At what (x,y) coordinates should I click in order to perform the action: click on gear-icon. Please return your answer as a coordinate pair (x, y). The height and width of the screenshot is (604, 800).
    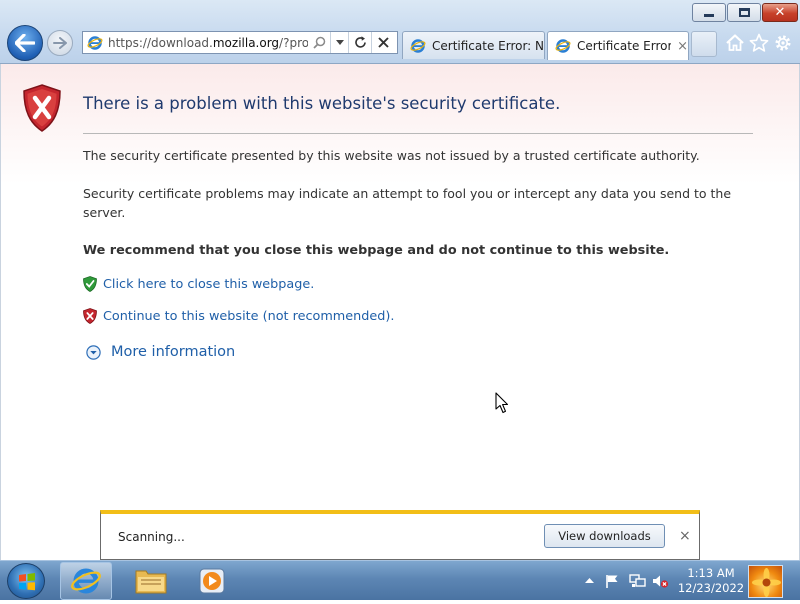
    Looking at the image, I should click on (783, 43).